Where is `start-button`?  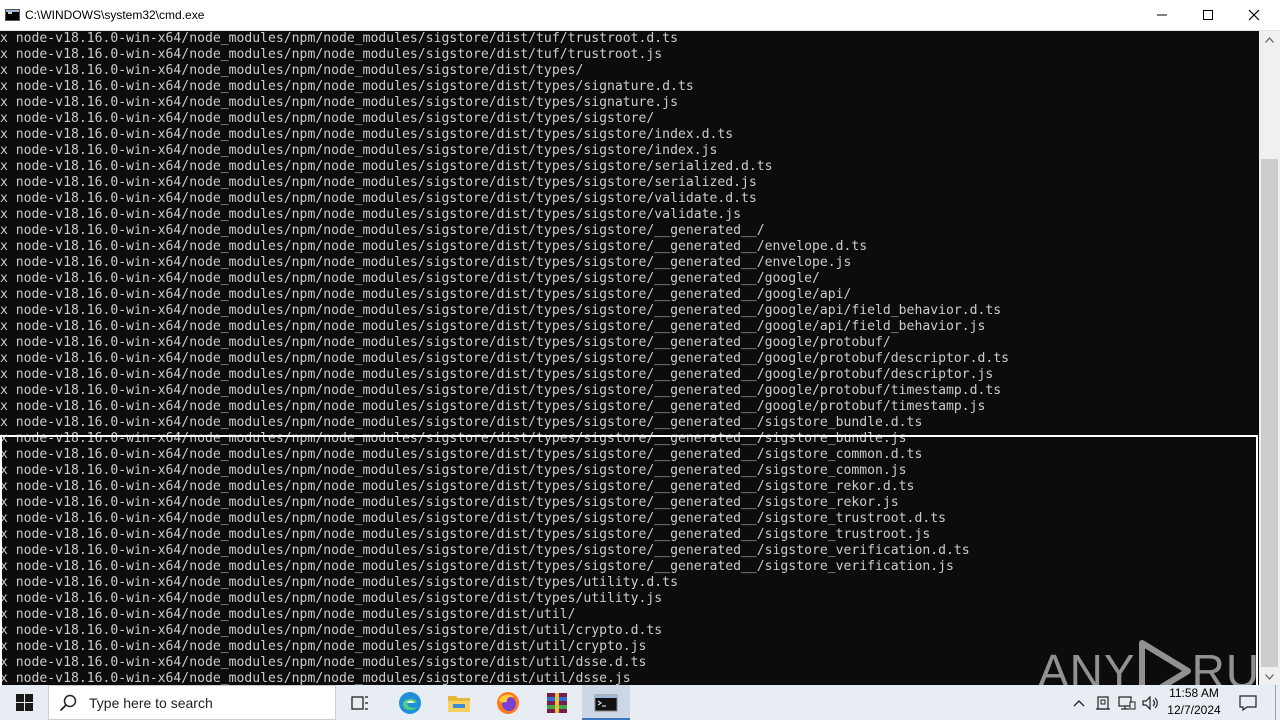 start-button is located at coordinates (24, 702).